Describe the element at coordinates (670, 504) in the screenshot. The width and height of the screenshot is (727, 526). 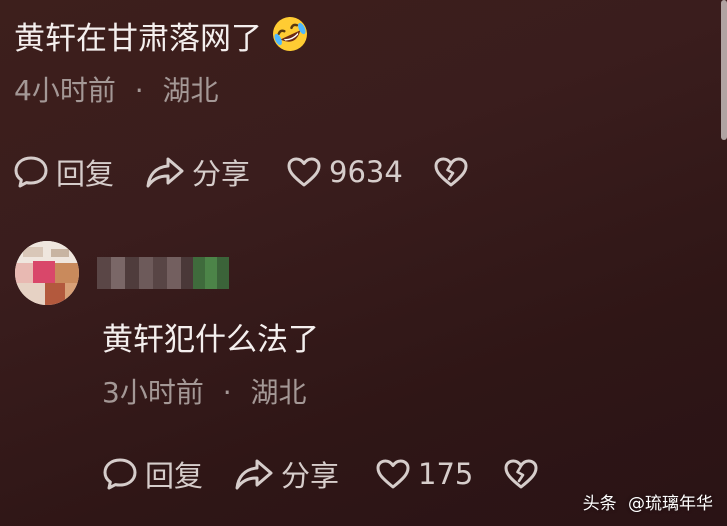
I see `watermark-handle: @琉璃年华` at that location.